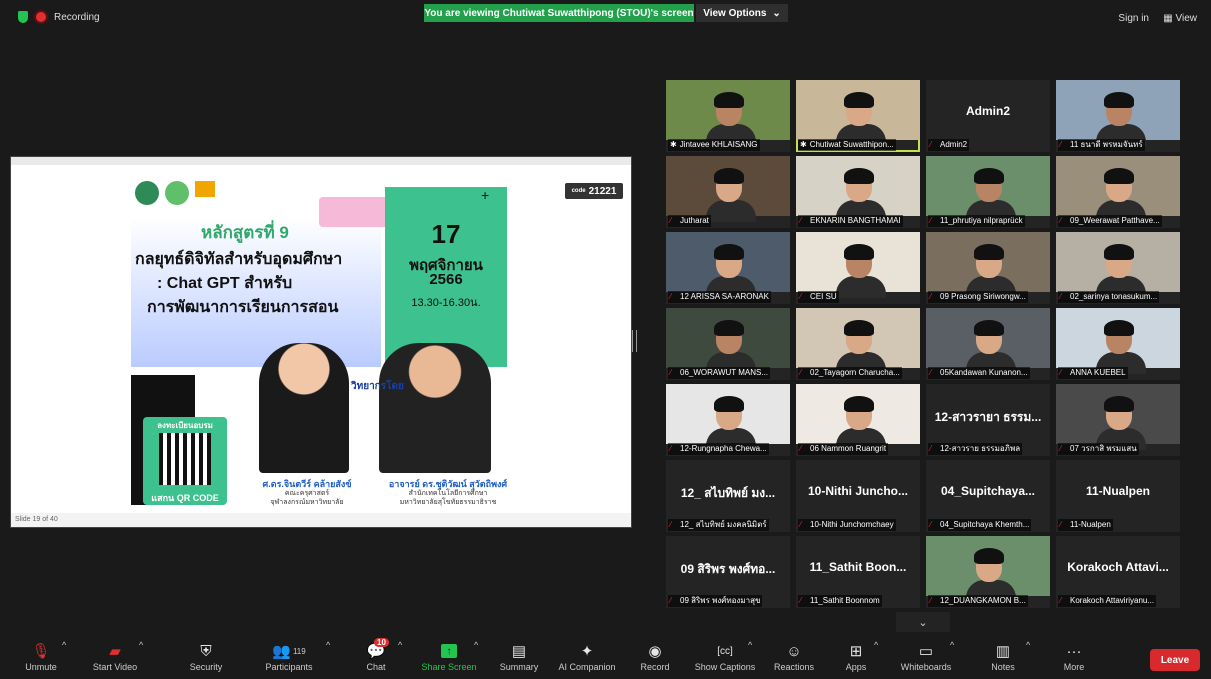  Describe the element at coordinates (634, 341) in the screenshot. I see `split-resize-handle` at that location.